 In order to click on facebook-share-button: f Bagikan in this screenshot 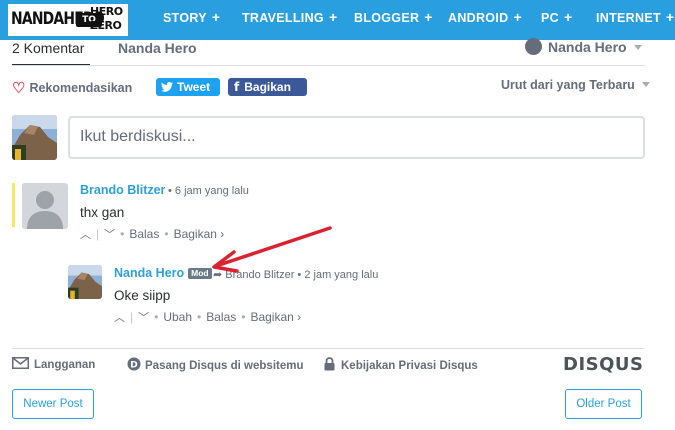, I will do `click(267, 87)`.